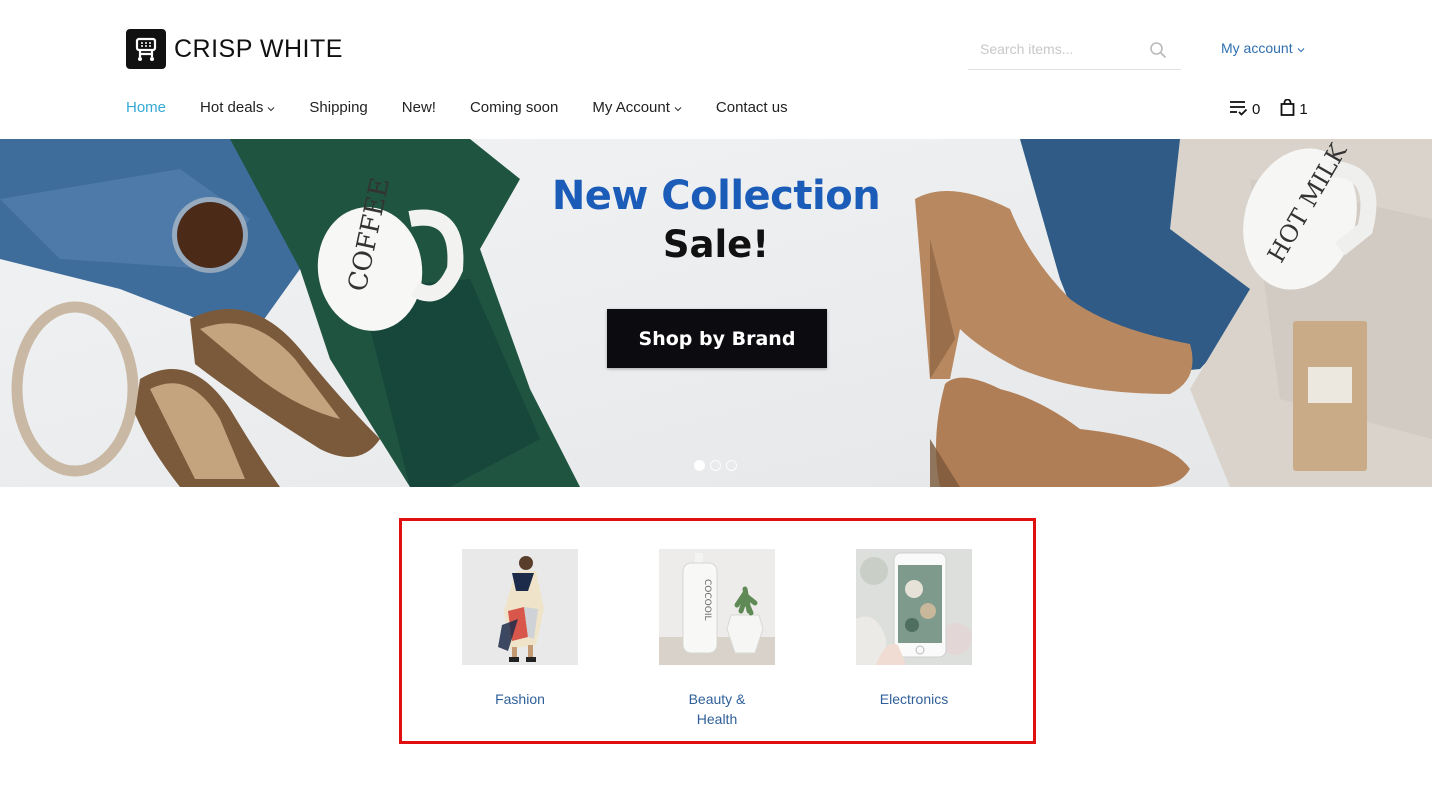 The height and width of the screenshot is (790, 1432). Describe the element at coordinates (1238, 110) in the screenshot. I see `checklist-icon` at that location.